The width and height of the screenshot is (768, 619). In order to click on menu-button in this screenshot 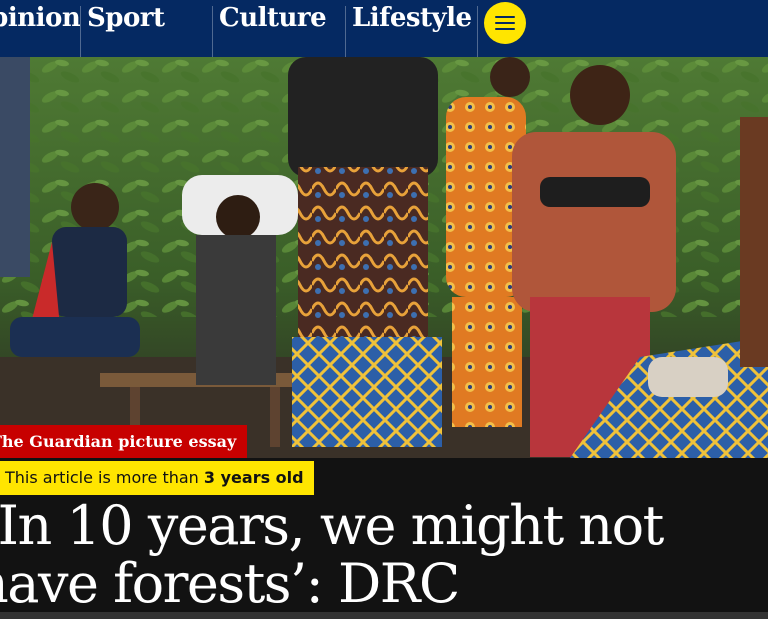, I will do `click(505, 23)`.